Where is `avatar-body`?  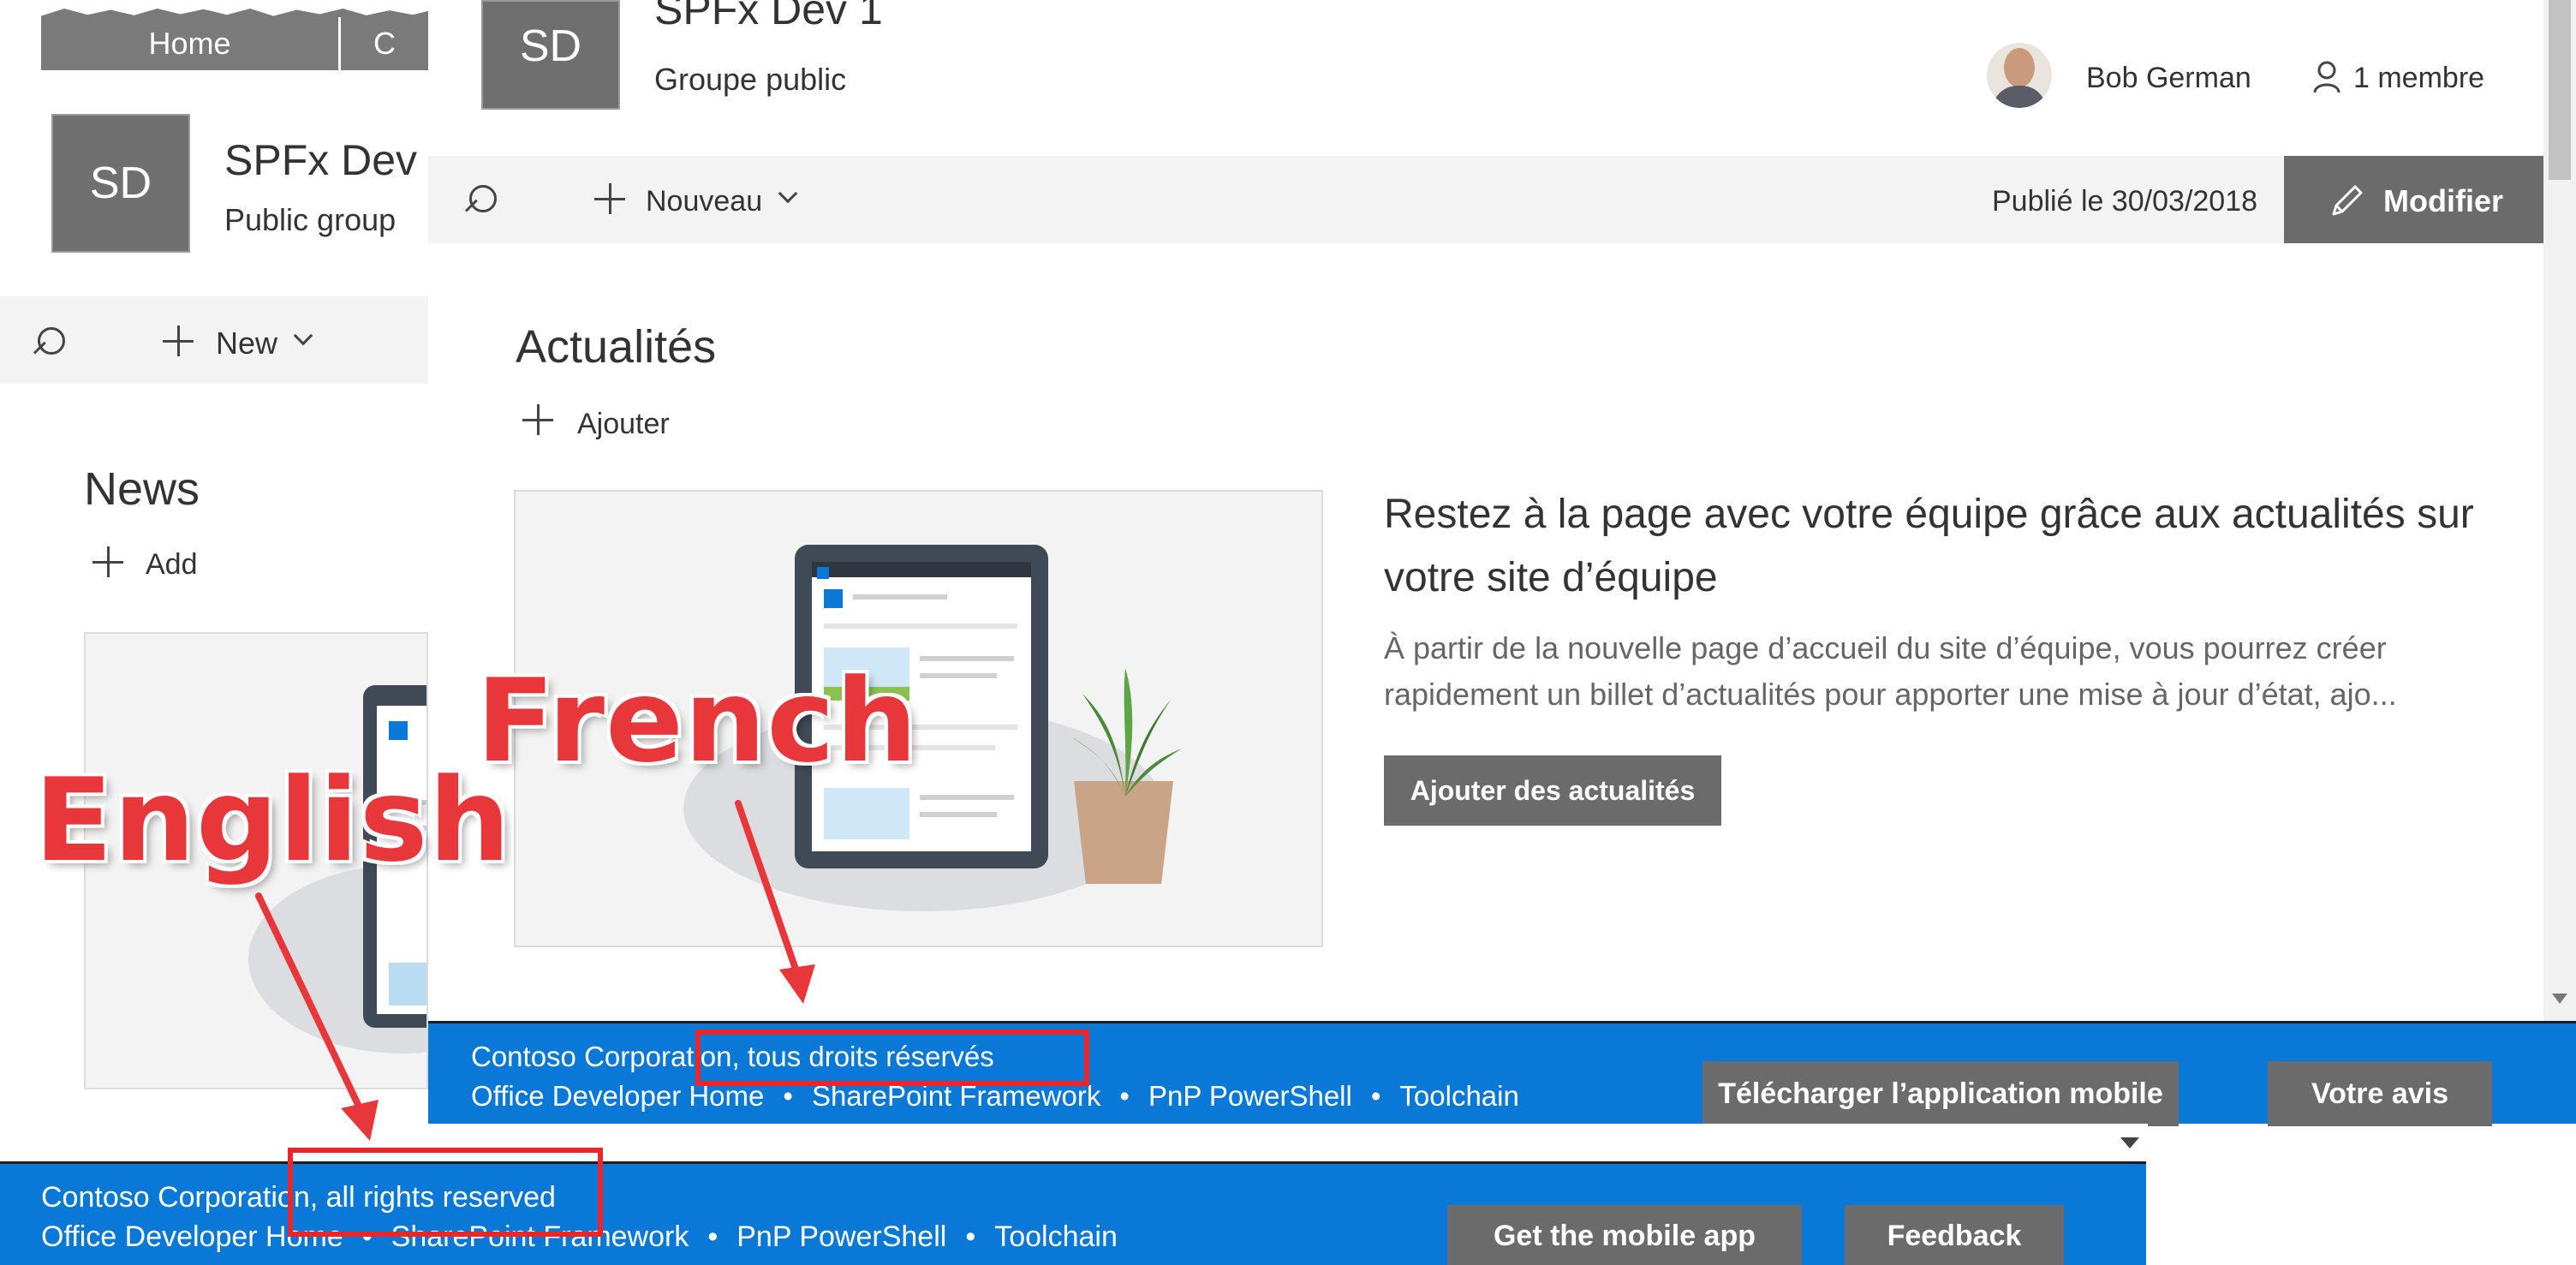
avatar-body is located at coordinates (2019, 97).